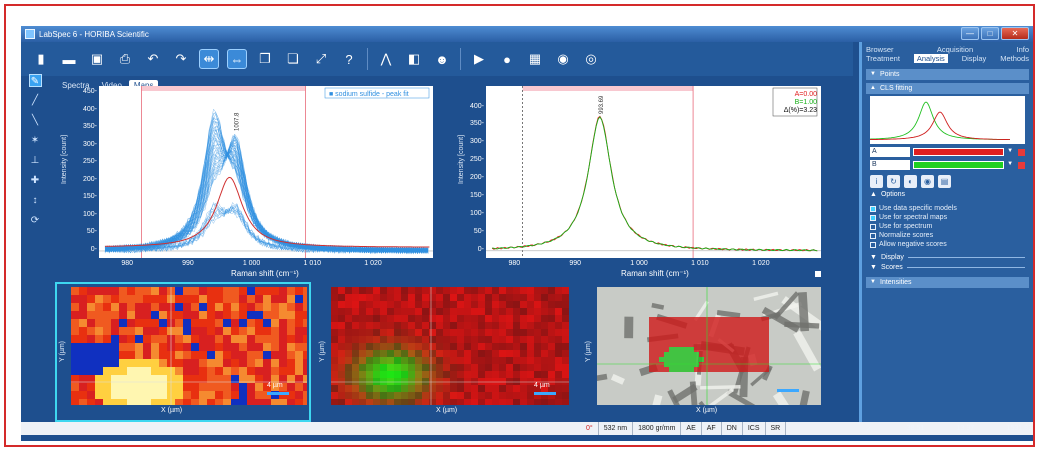  What do you see at coordinates (883, 58) in the screenshot?
I see `tab-treatment: Treatment` at bounding box center [883, 58].